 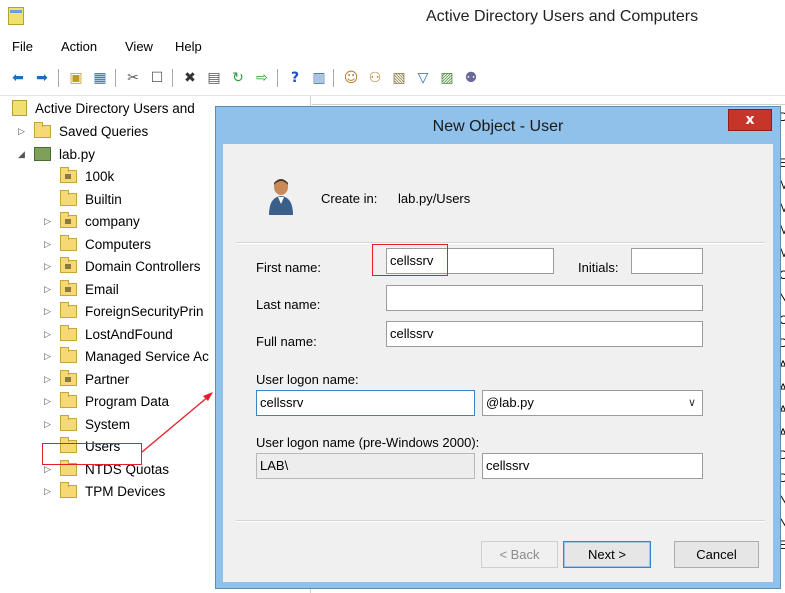 What do you see at coordinates (102, 289) in the screenshot?
I see `tree-item-label: Email` at bounding box center [102, 289].